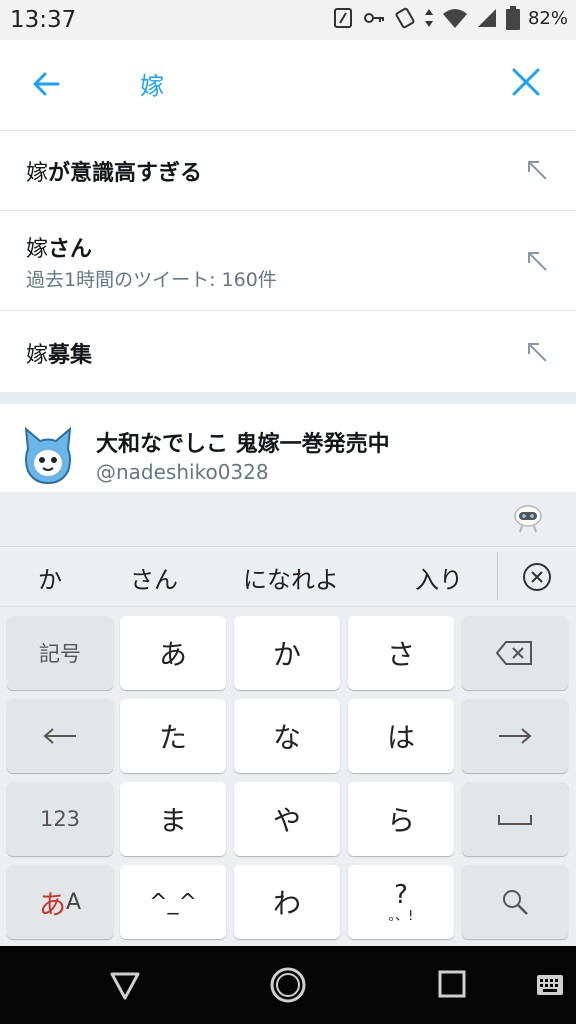 Image resolution: width=576 pixels, height=1024 pixels. Describe the element at coordinates (550, 985) in the screenshot. I see `keyboard-switch-icon` at that location.